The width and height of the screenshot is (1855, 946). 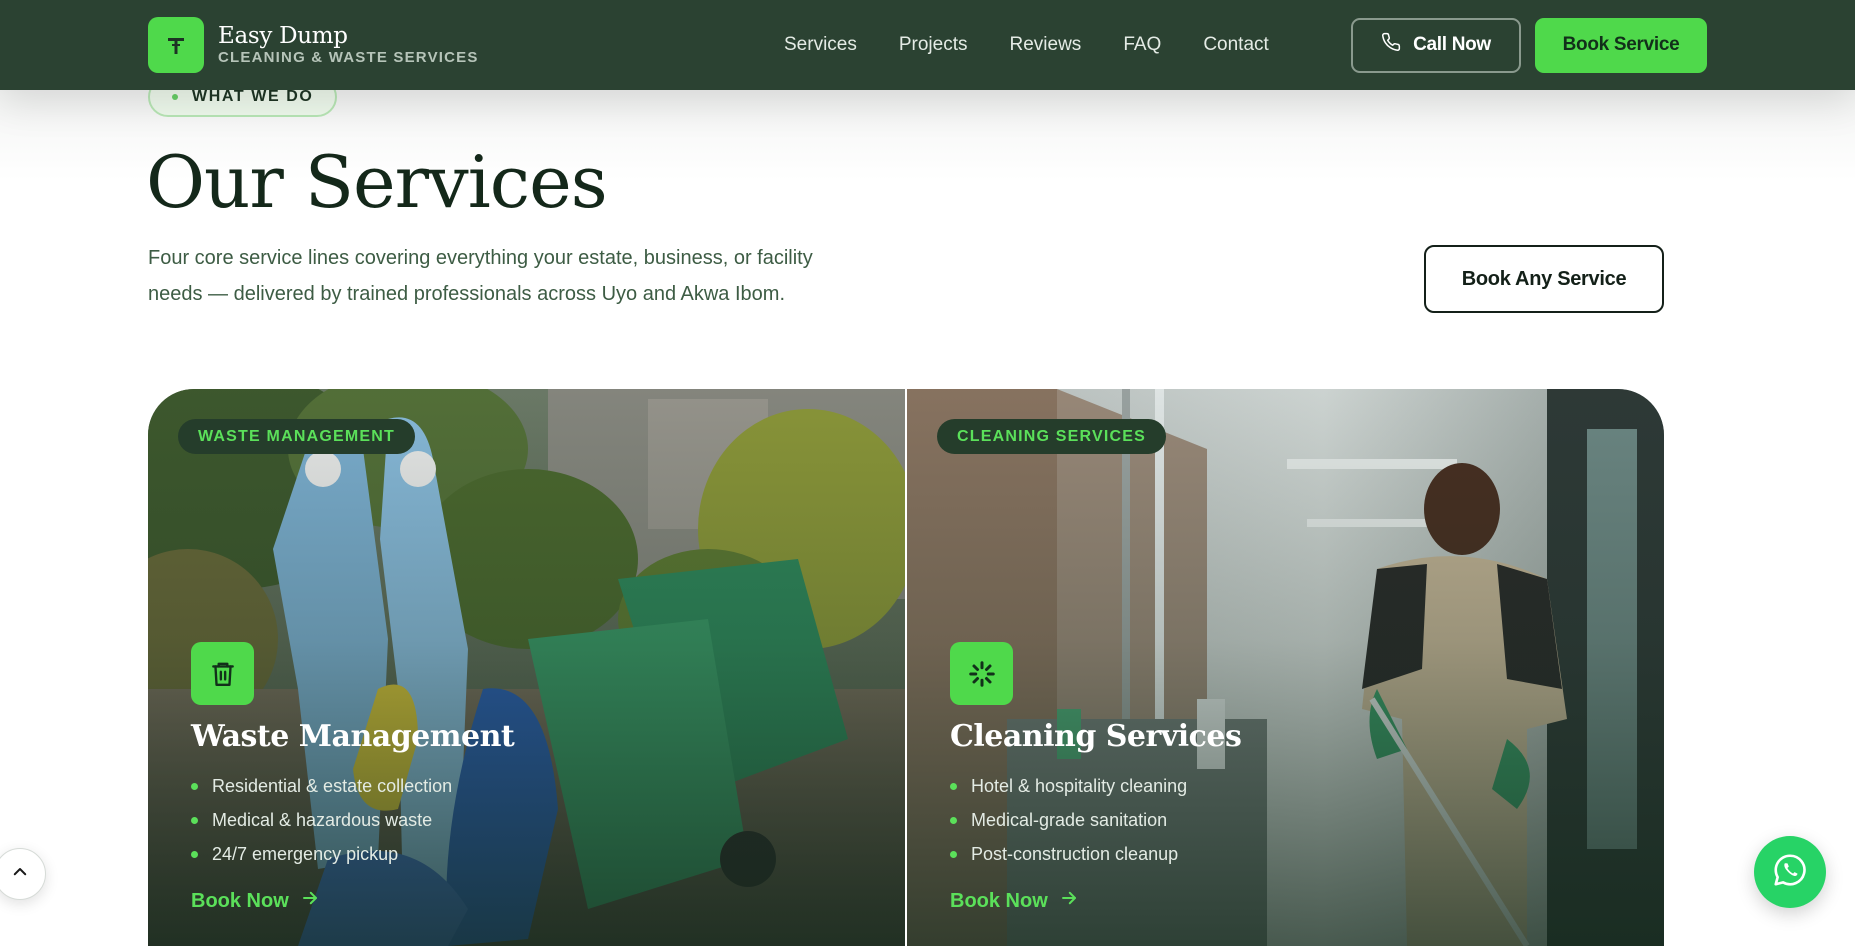 What do you see at coordinates (222, 673) in the screenshot?
I see `trash-icon` at bounding box center [222, 673].